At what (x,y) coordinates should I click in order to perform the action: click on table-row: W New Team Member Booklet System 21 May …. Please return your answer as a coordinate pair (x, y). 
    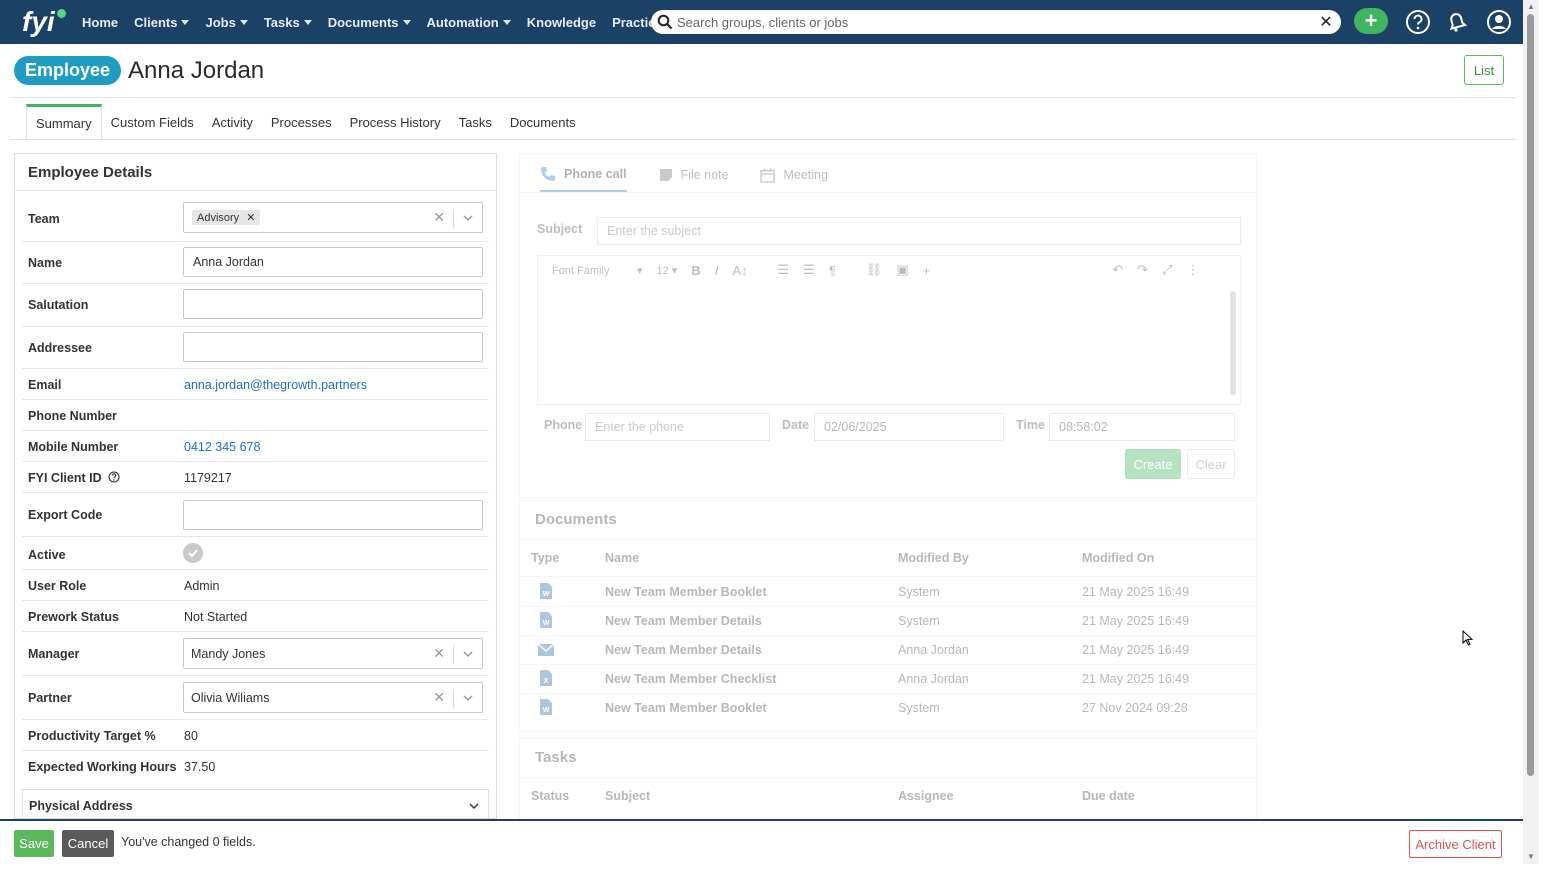
    Looking at the image, I should click on (888, 592).